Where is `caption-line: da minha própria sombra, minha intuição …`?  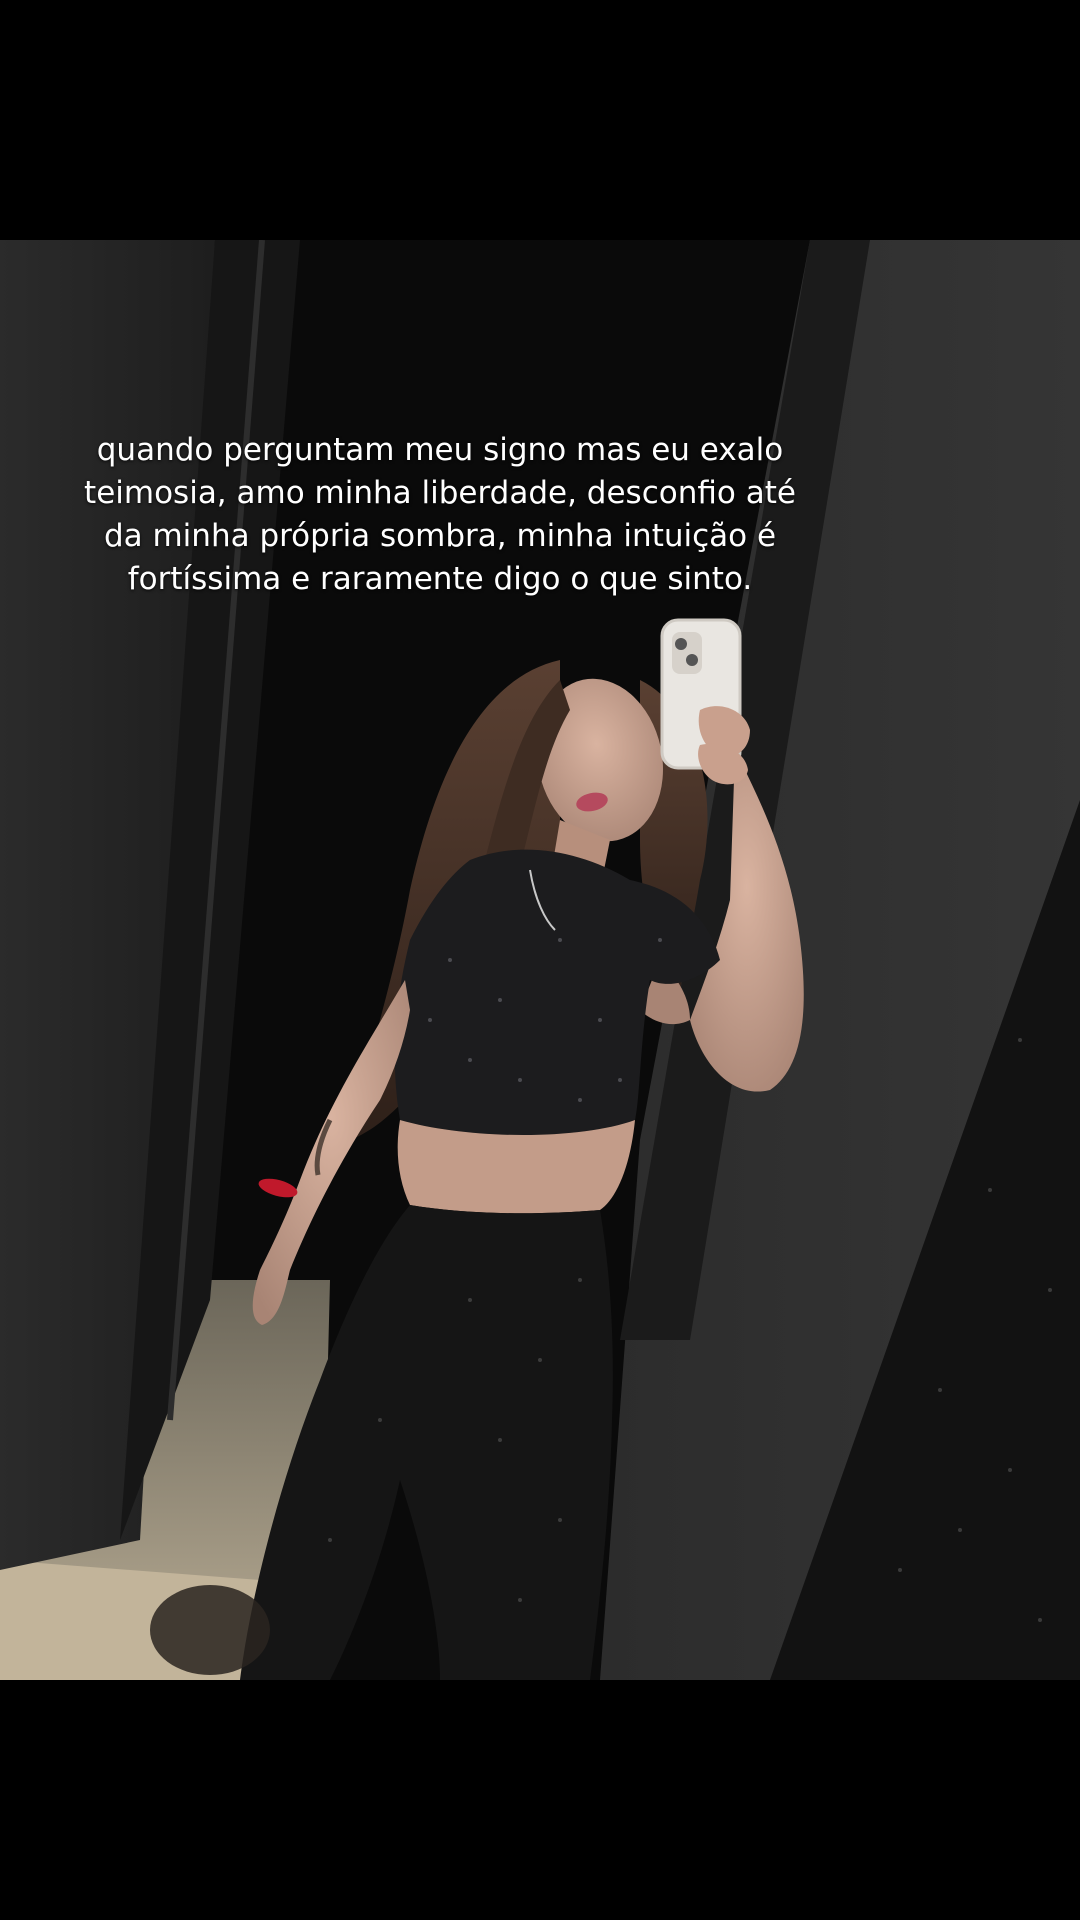 caption-line: da minha própria sombra, minha intuição … is located at coordinates (440, 536).